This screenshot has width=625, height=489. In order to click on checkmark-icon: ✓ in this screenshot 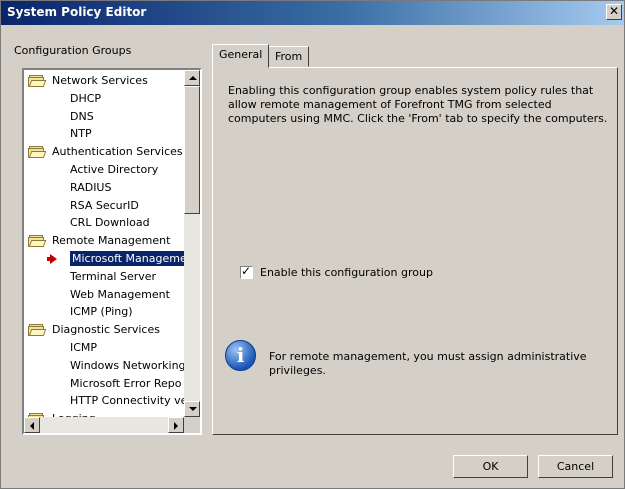, I will do `click(246, 271)`.